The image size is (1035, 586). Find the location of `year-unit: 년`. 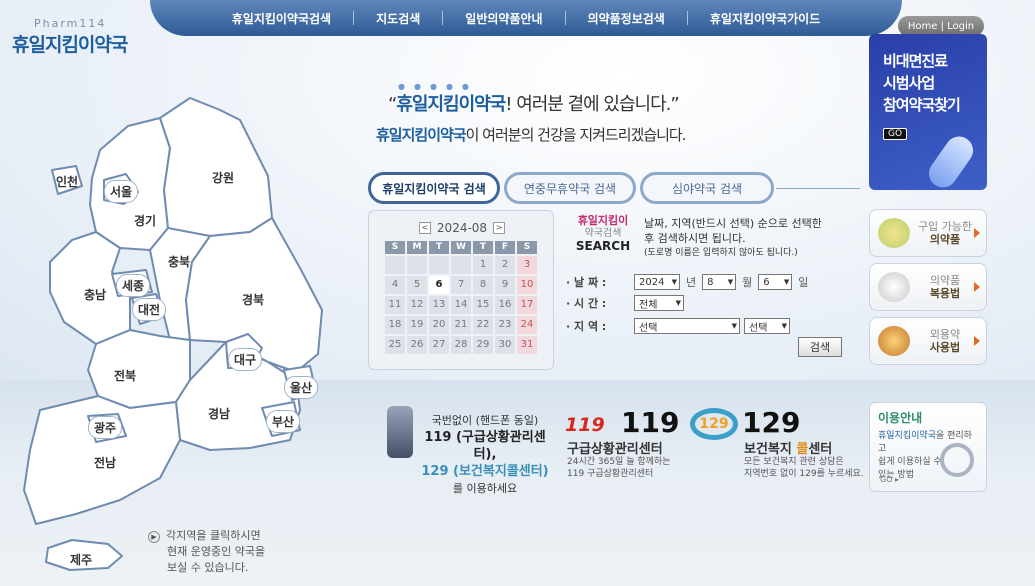

year-unit: 년 is located at coordinates (691, 282).